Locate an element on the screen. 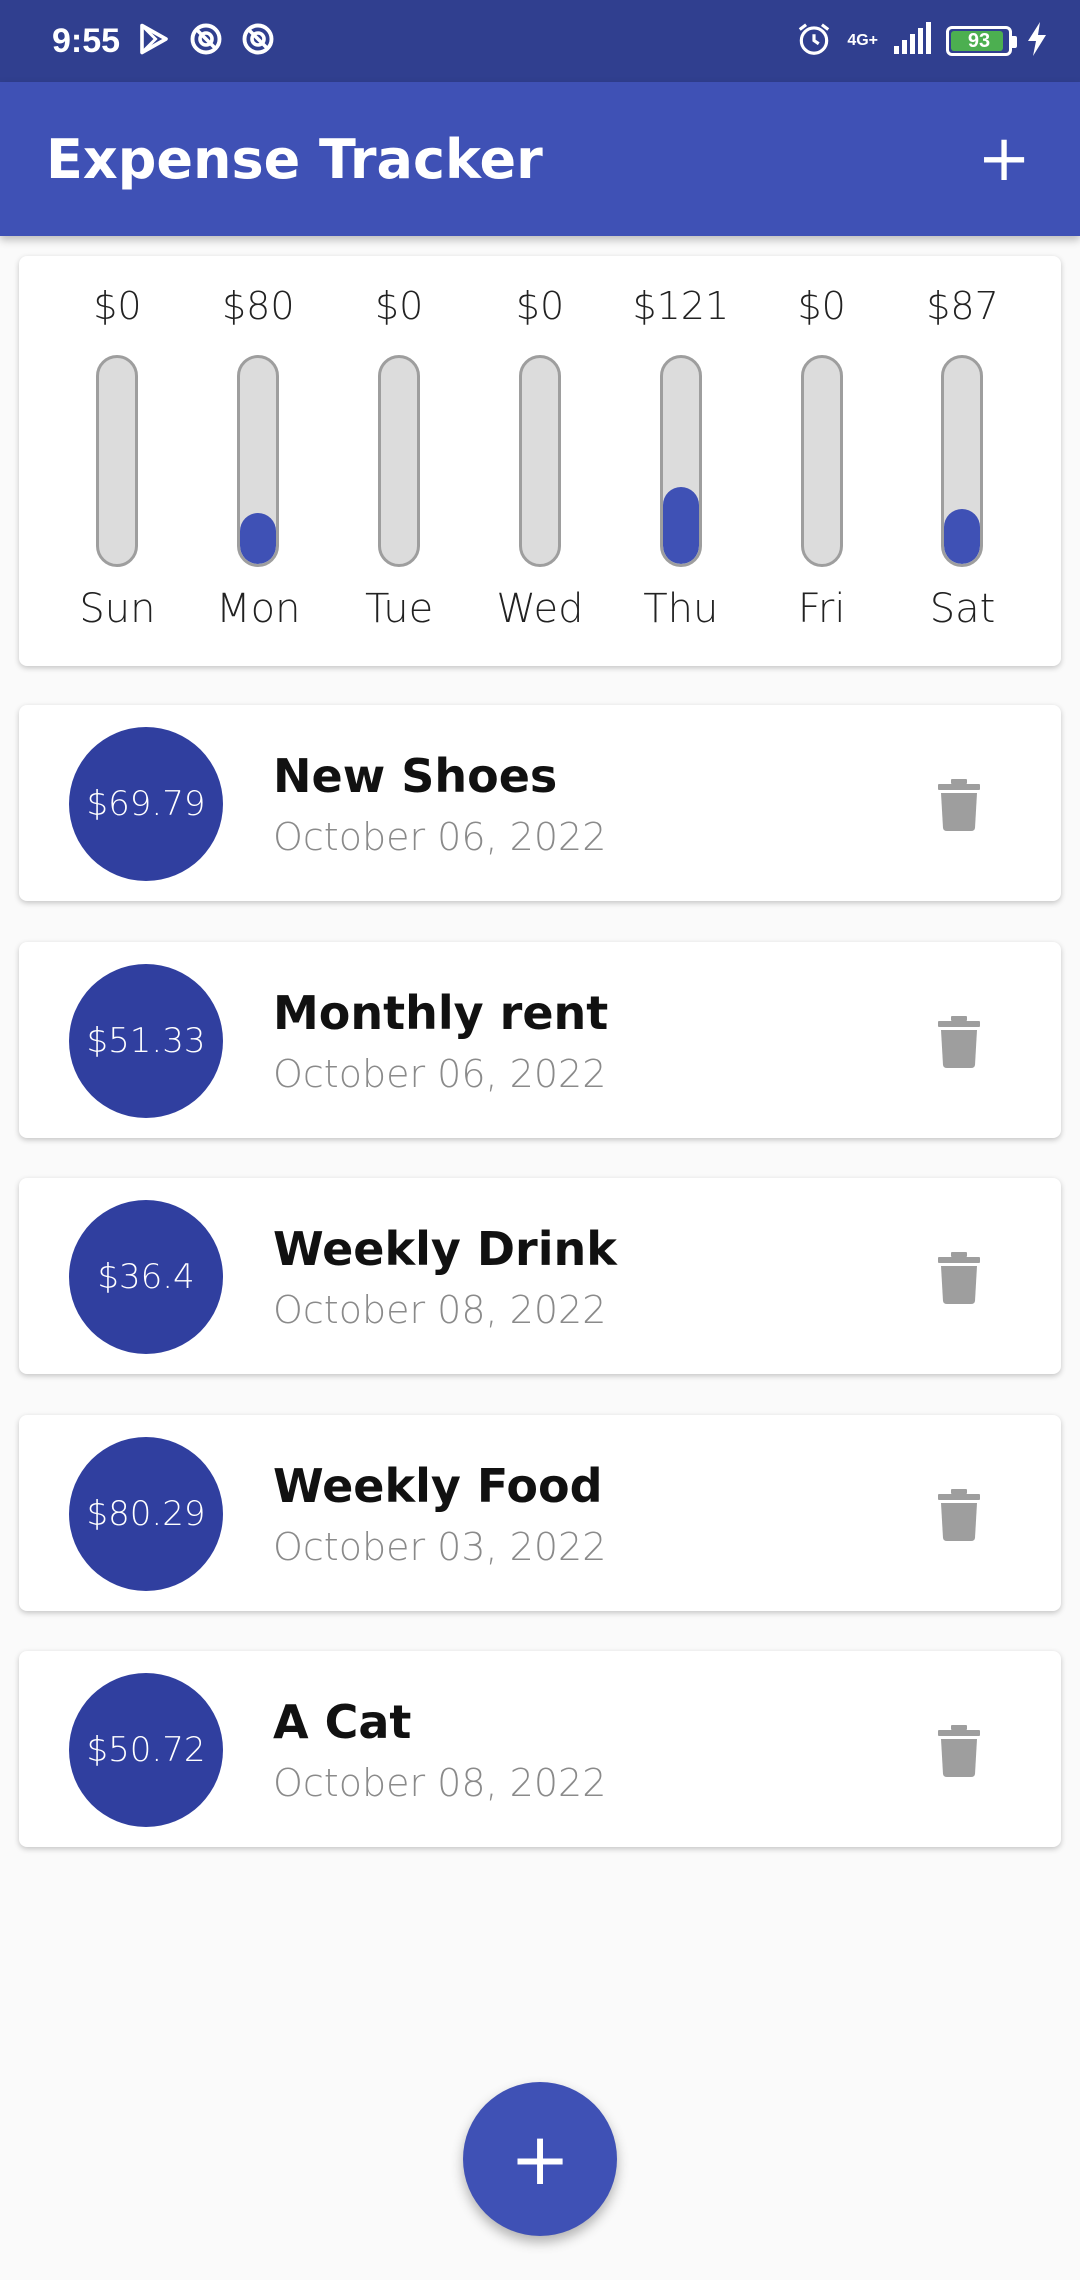 This screenshot has height=2280, width=1080. charging-icon is located at coordinates (1037, 41).